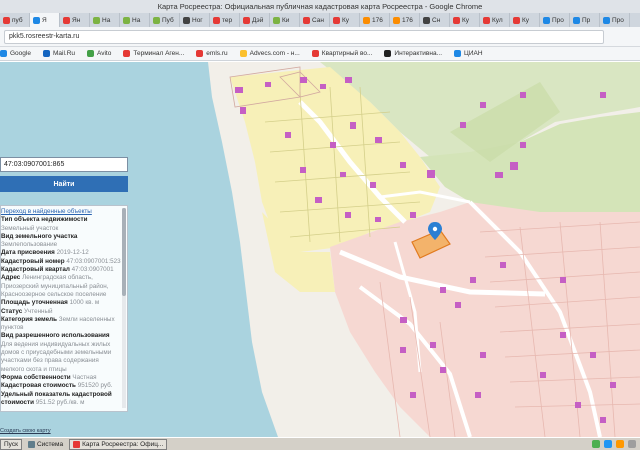 The height and width of the screenshot is (450, 640). Describe the element at coordinates (92, 270) in the screenshot. I see `info-field-value: 47:03:0907001` at that location.